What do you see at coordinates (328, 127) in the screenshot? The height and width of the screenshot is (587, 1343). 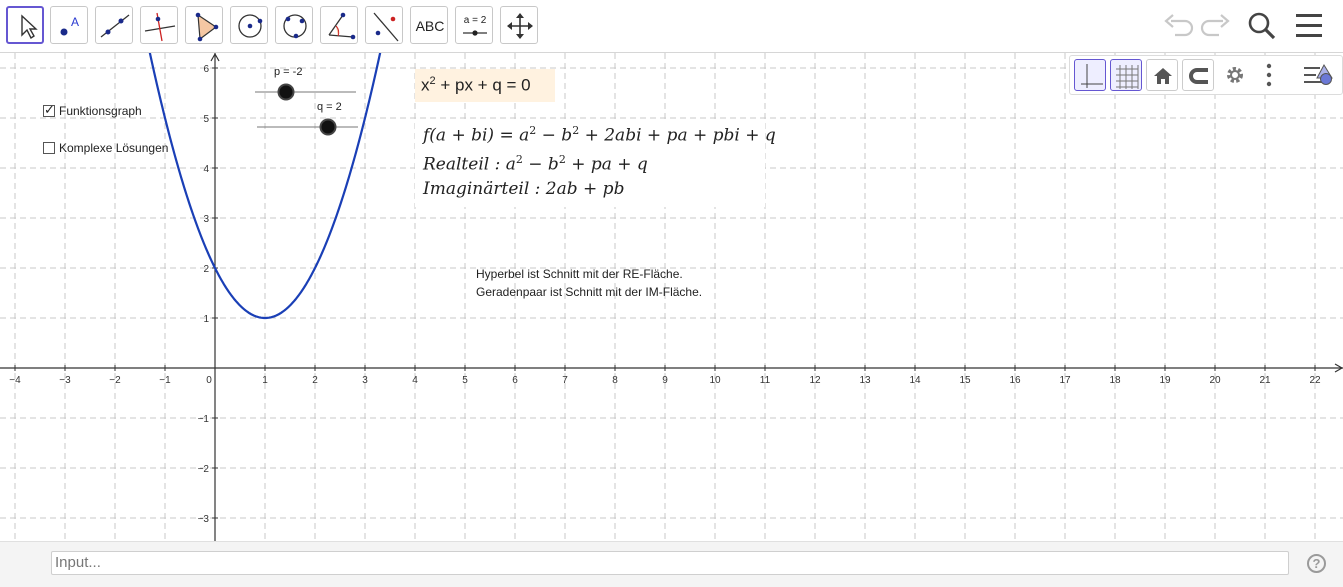 I see `slider-q-handle` at bounding box center [328, 127].